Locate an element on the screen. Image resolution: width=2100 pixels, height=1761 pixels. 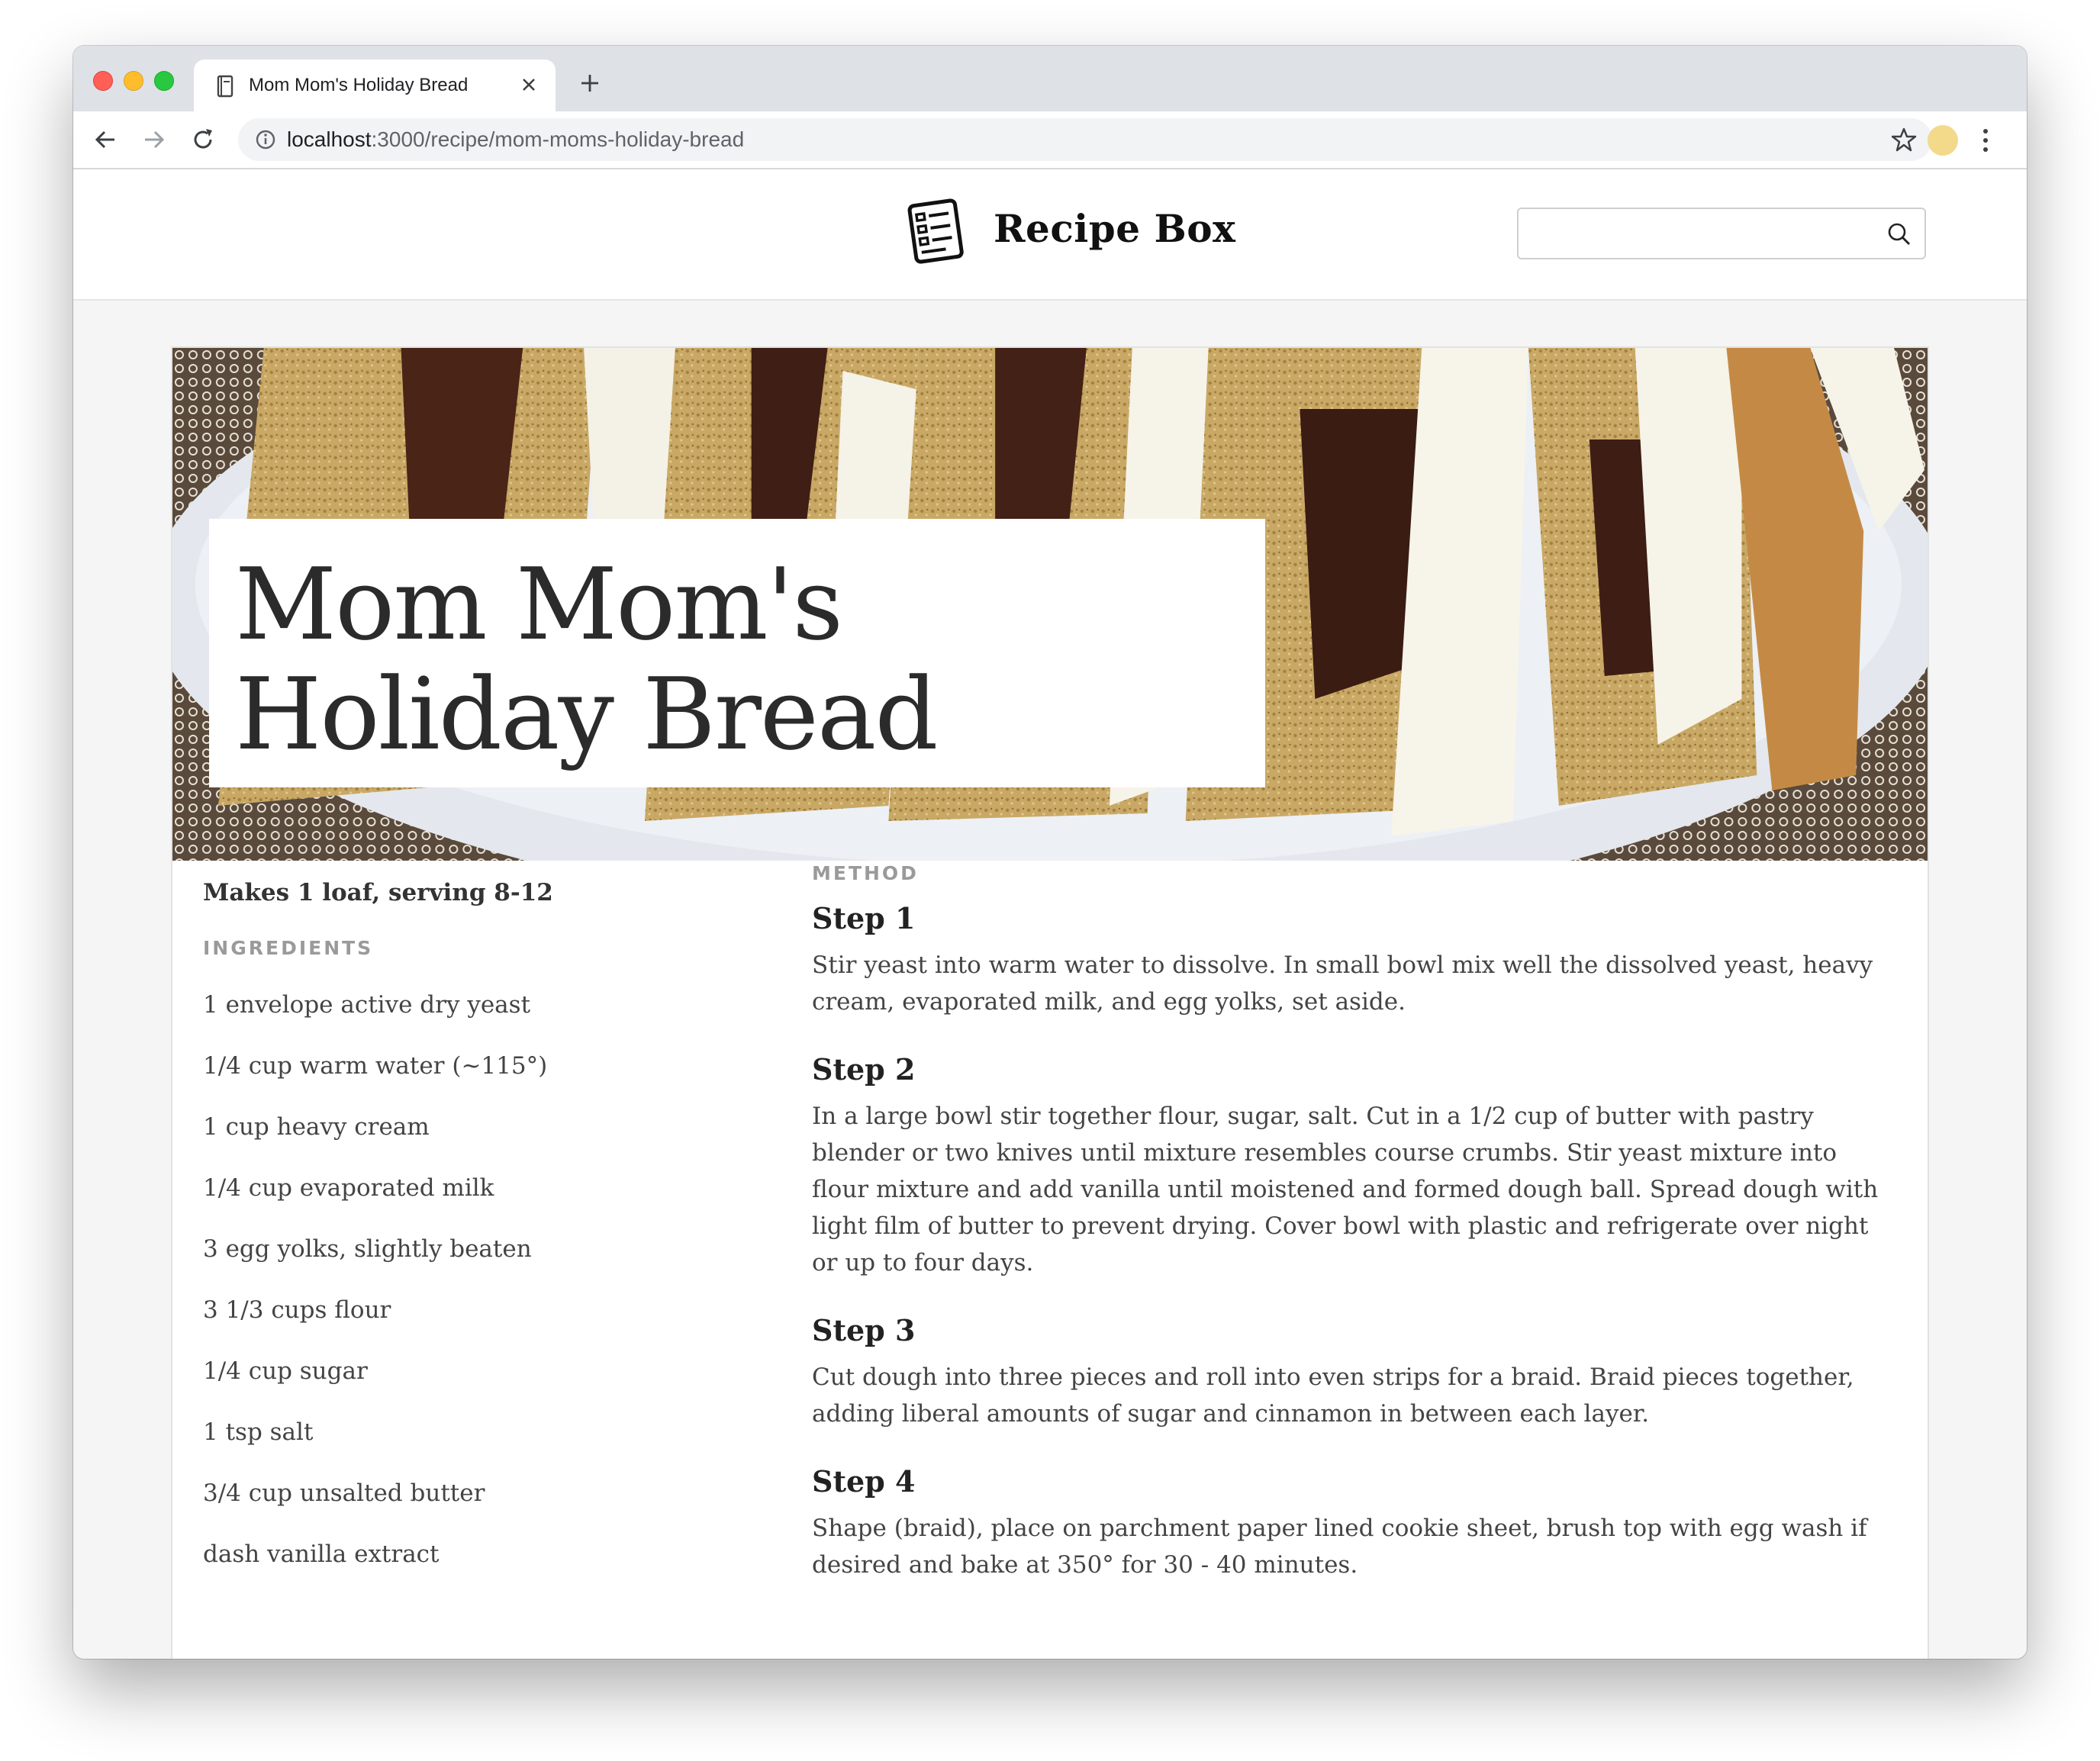
url-host: localhost is located at coordinates (329, 139).